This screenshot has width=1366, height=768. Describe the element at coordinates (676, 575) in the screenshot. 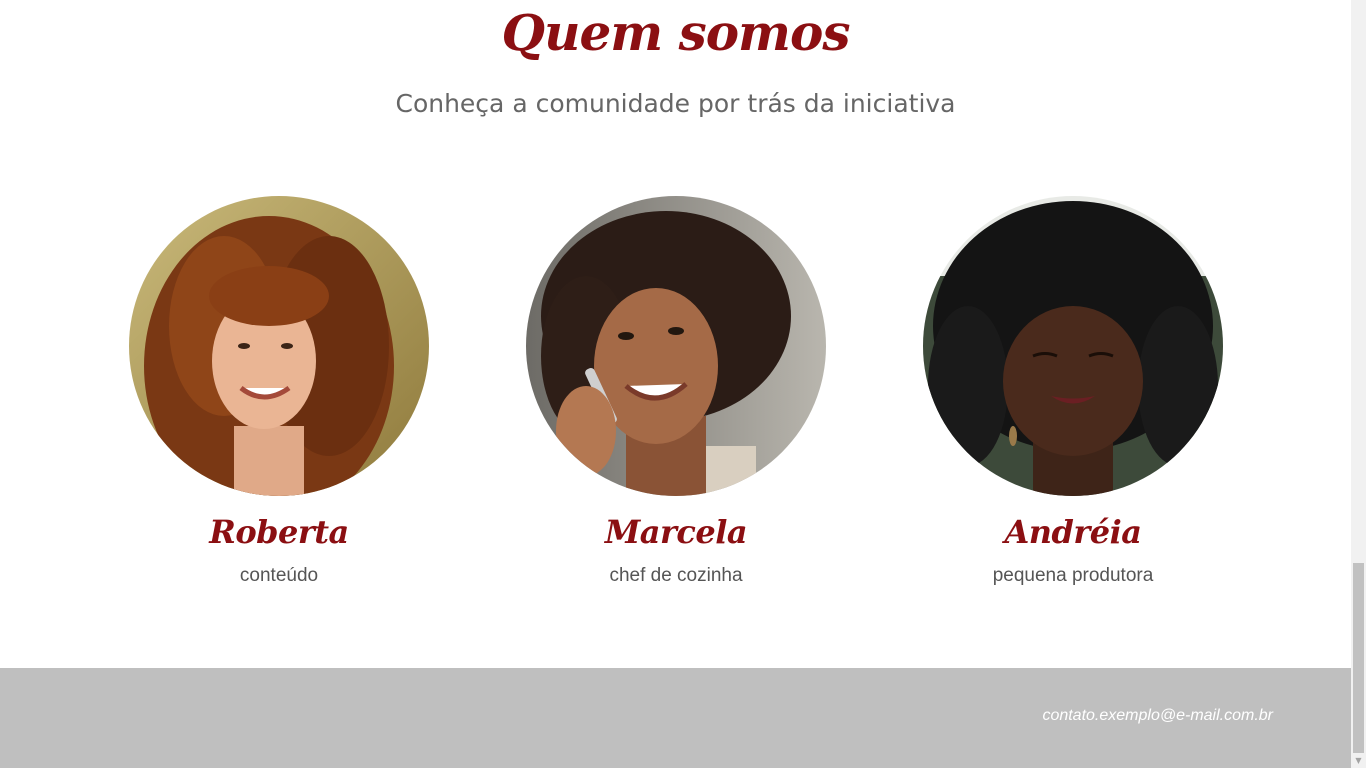

I see `member-role: chef de cozinha` at that location.